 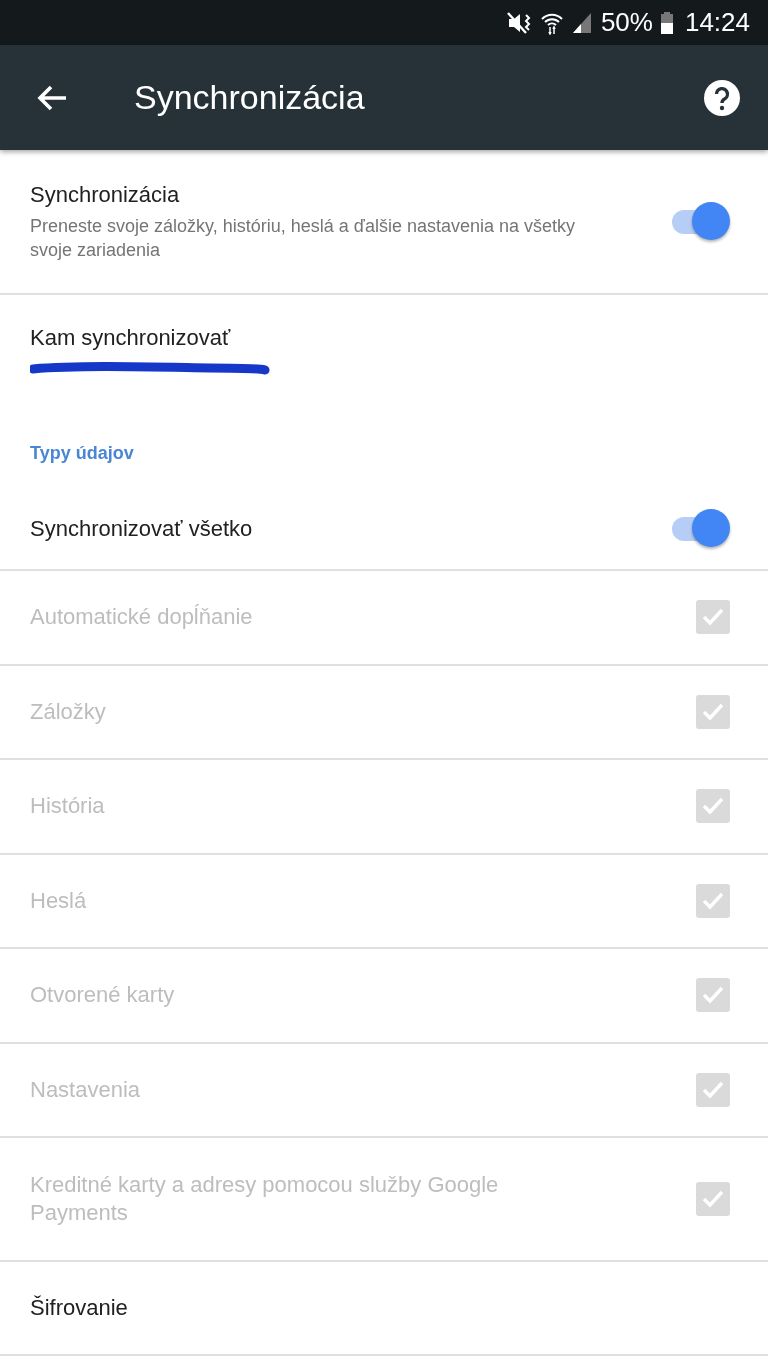 What do you see at coordinates (249, 97) in the screenshot?
I see `screen-title: Synchronizácia` at bounding box center [249, 97].